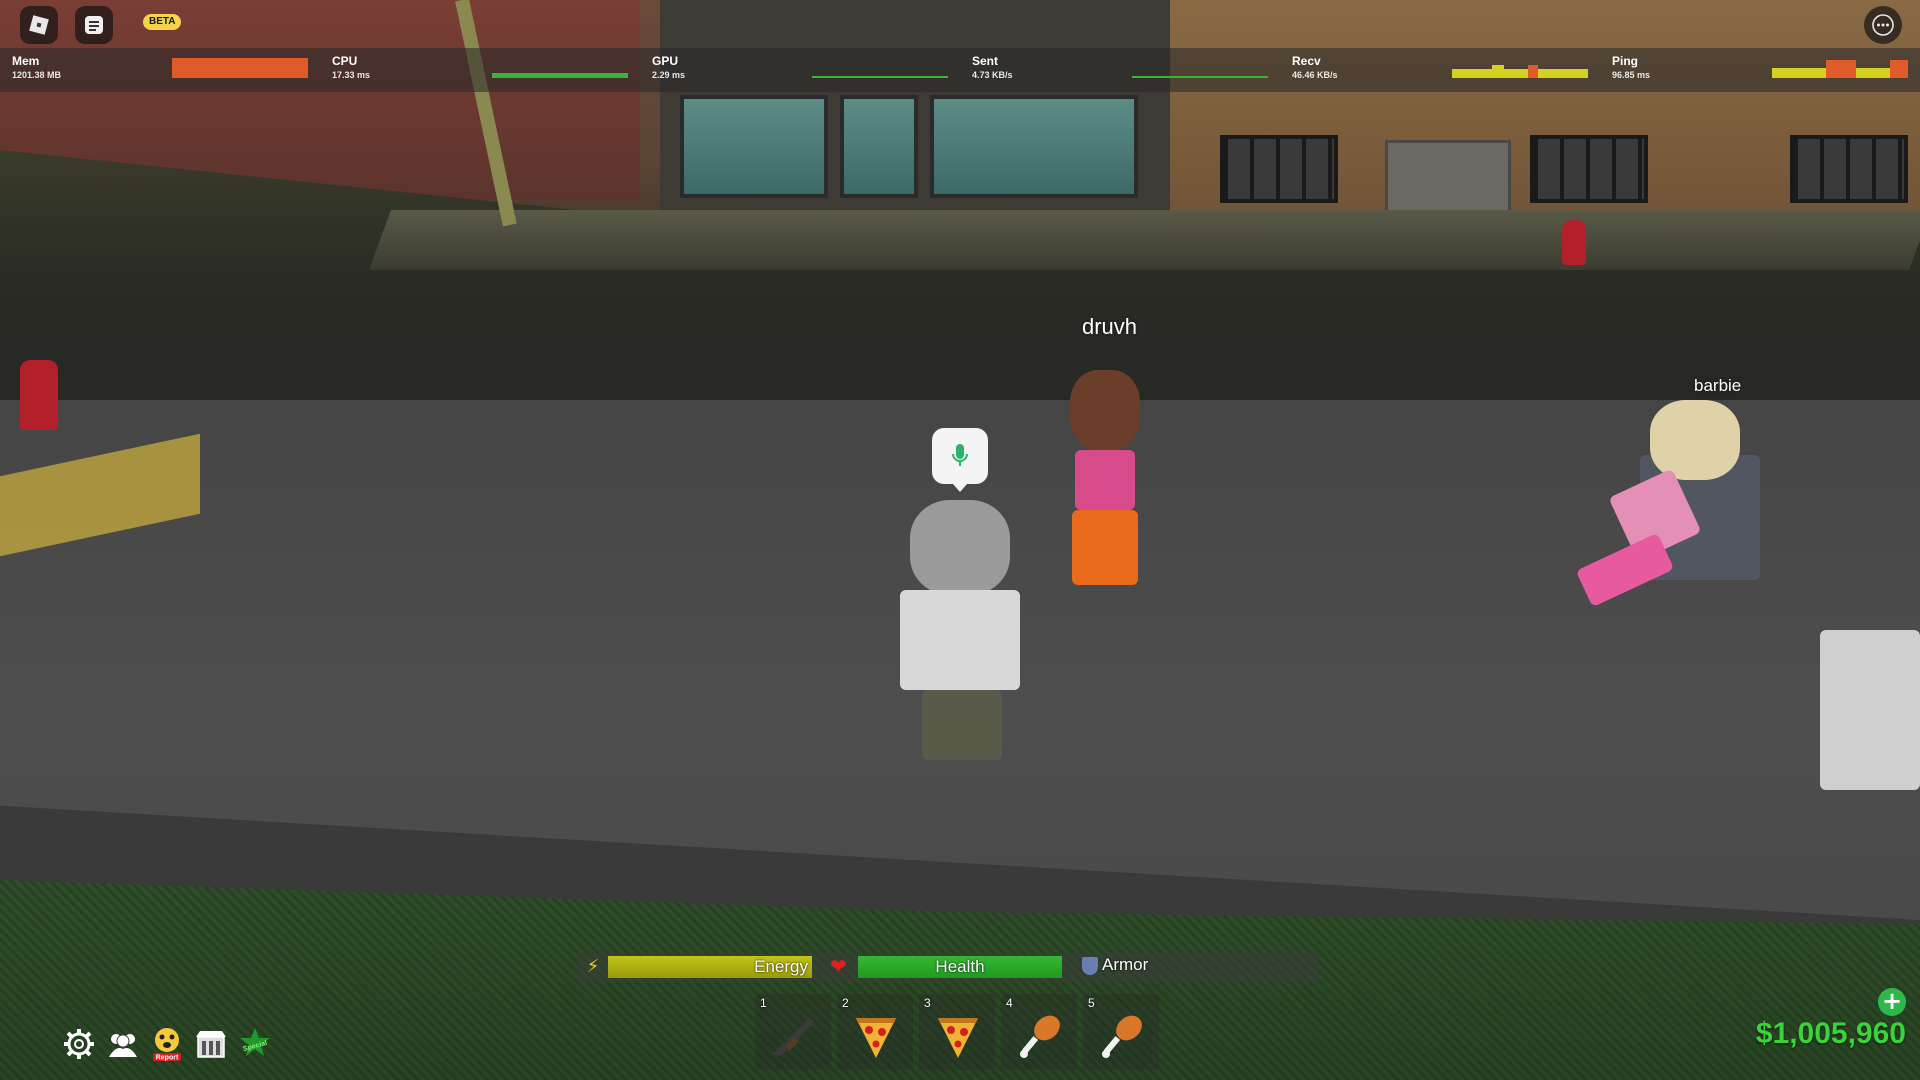  I want to click on add-cash-button: +, so click(1892, 1002).